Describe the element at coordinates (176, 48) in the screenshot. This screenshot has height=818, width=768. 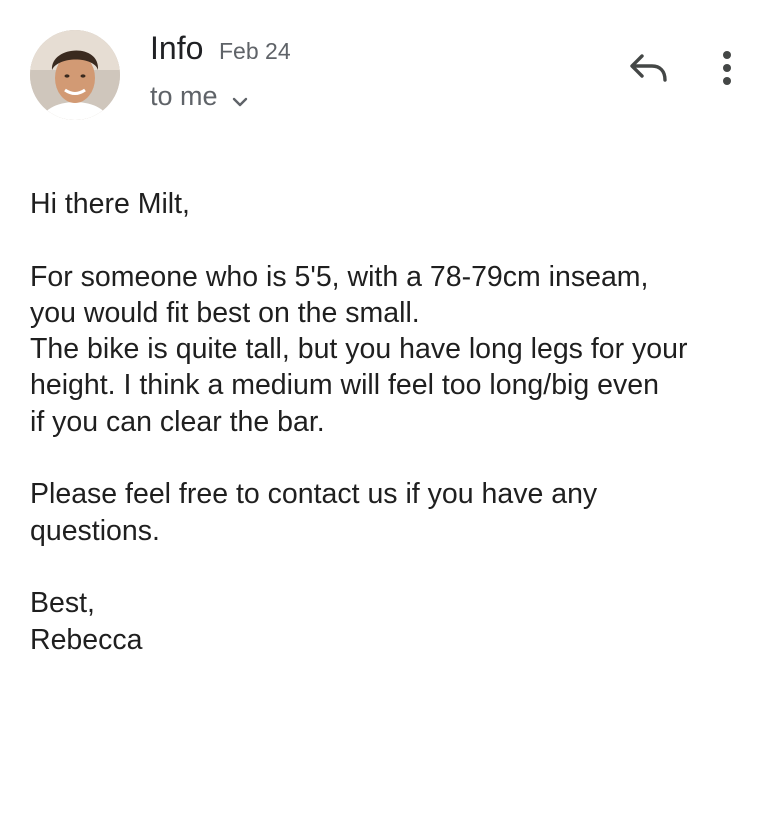
I see `sender-name: Info` at that location.